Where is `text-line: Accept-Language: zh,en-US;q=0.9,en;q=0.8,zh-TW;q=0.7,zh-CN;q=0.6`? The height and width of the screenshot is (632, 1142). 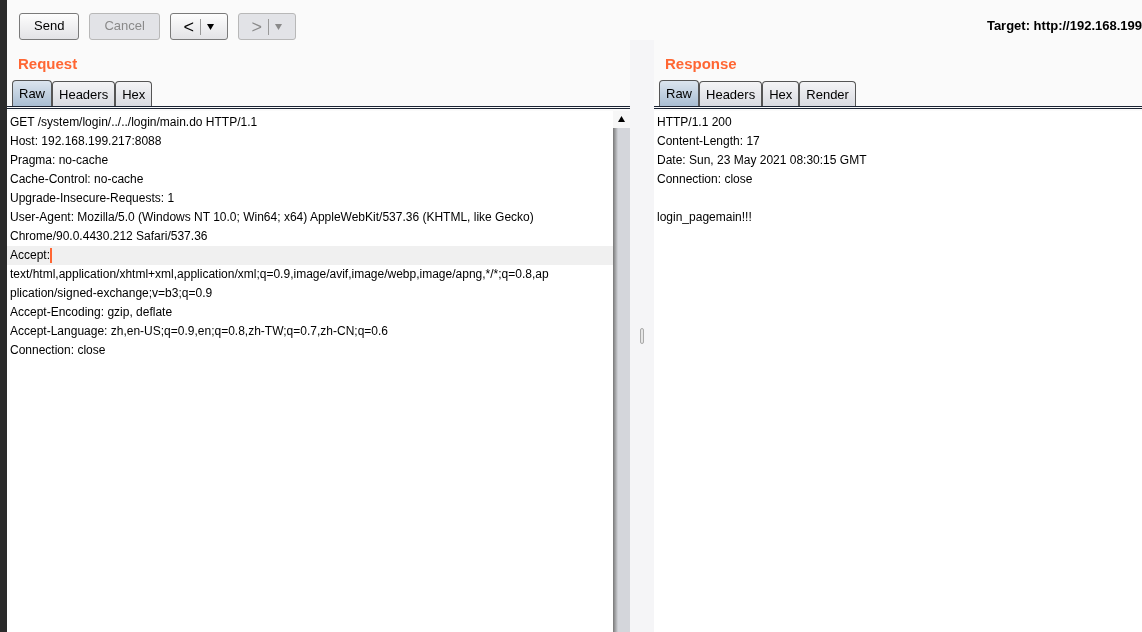
text-line: Accept-Language: zh,en-US;q=0.9,en;q=0.8,zh-TW;q=0.7,zh-CN;q=0.6 is located at coordinates (199, 330).